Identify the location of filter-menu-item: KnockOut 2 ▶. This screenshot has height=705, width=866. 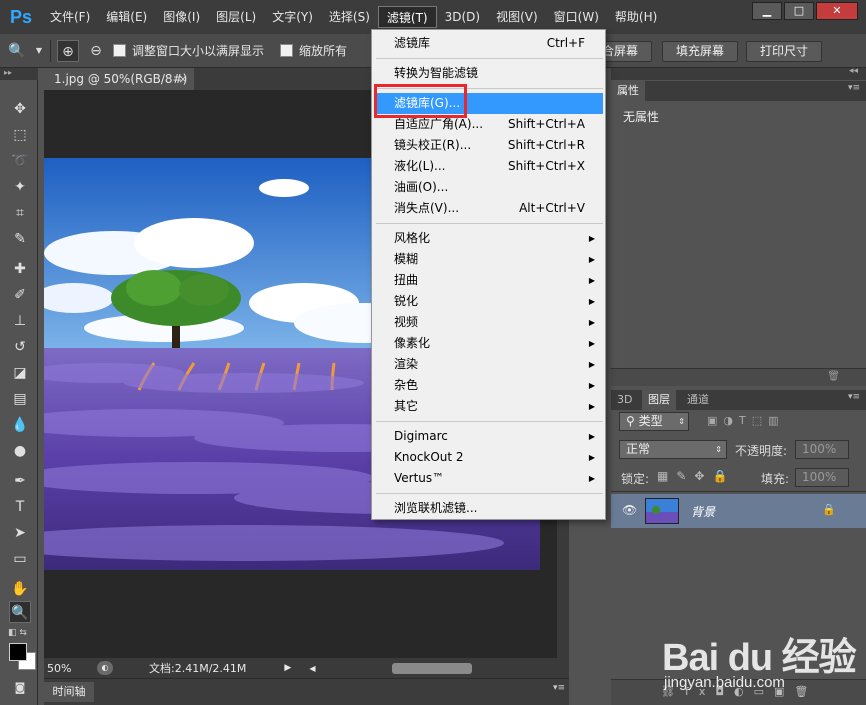
(488, 457).